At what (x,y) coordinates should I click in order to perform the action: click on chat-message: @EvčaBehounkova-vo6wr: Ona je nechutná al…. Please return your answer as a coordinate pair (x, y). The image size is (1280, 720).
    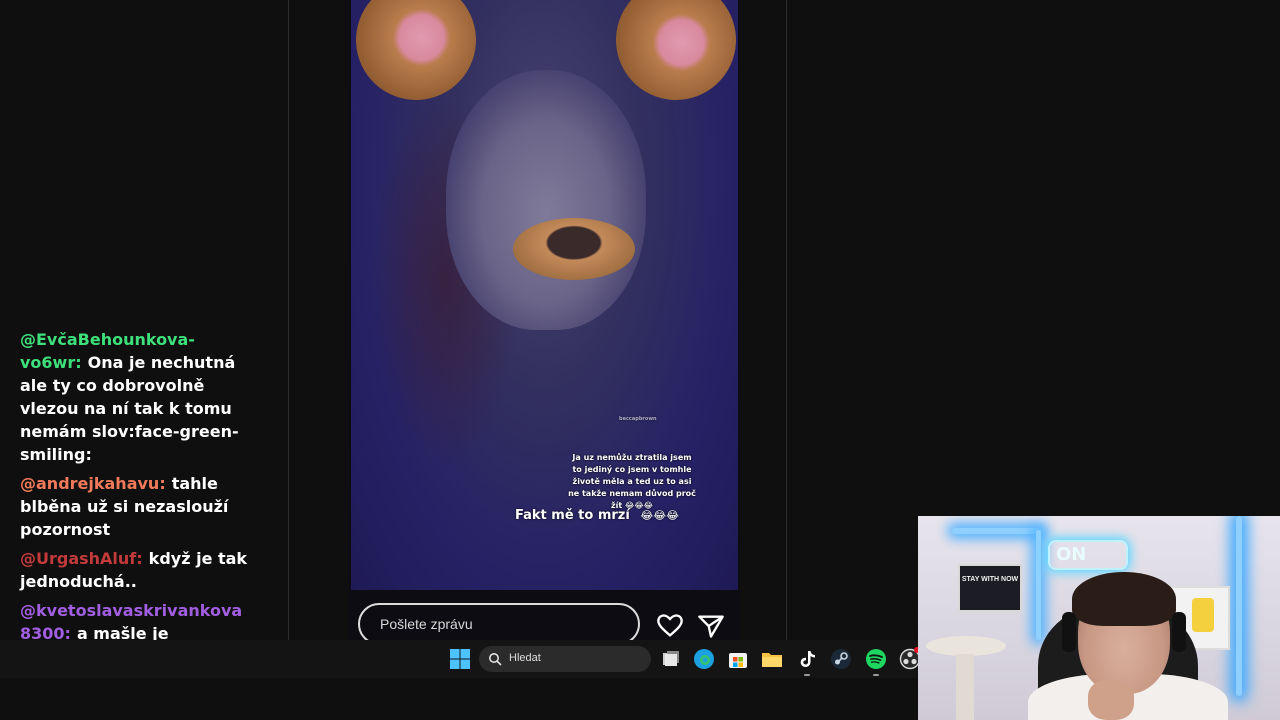
    Looking at the image, I should click on (134, 397).